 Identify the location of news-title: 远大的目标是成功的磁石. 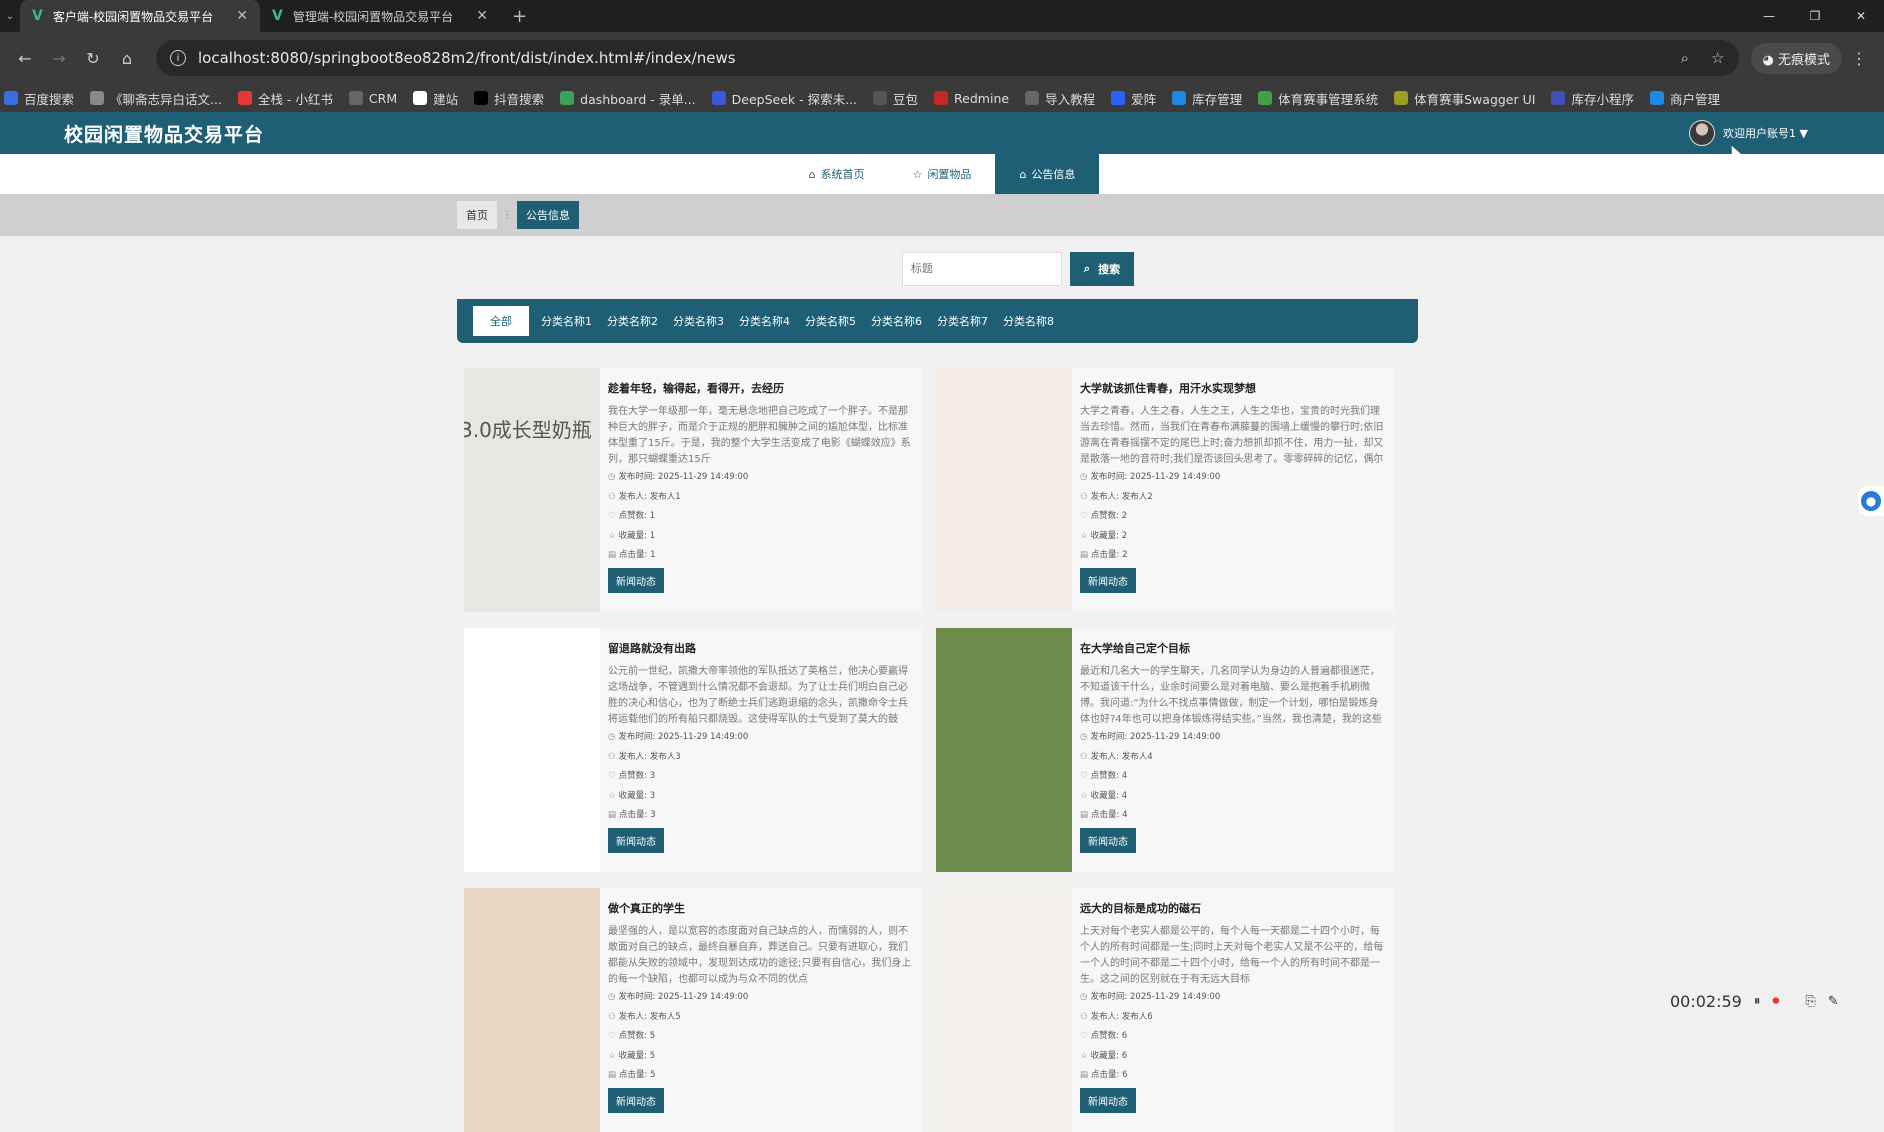
(1233, 908).